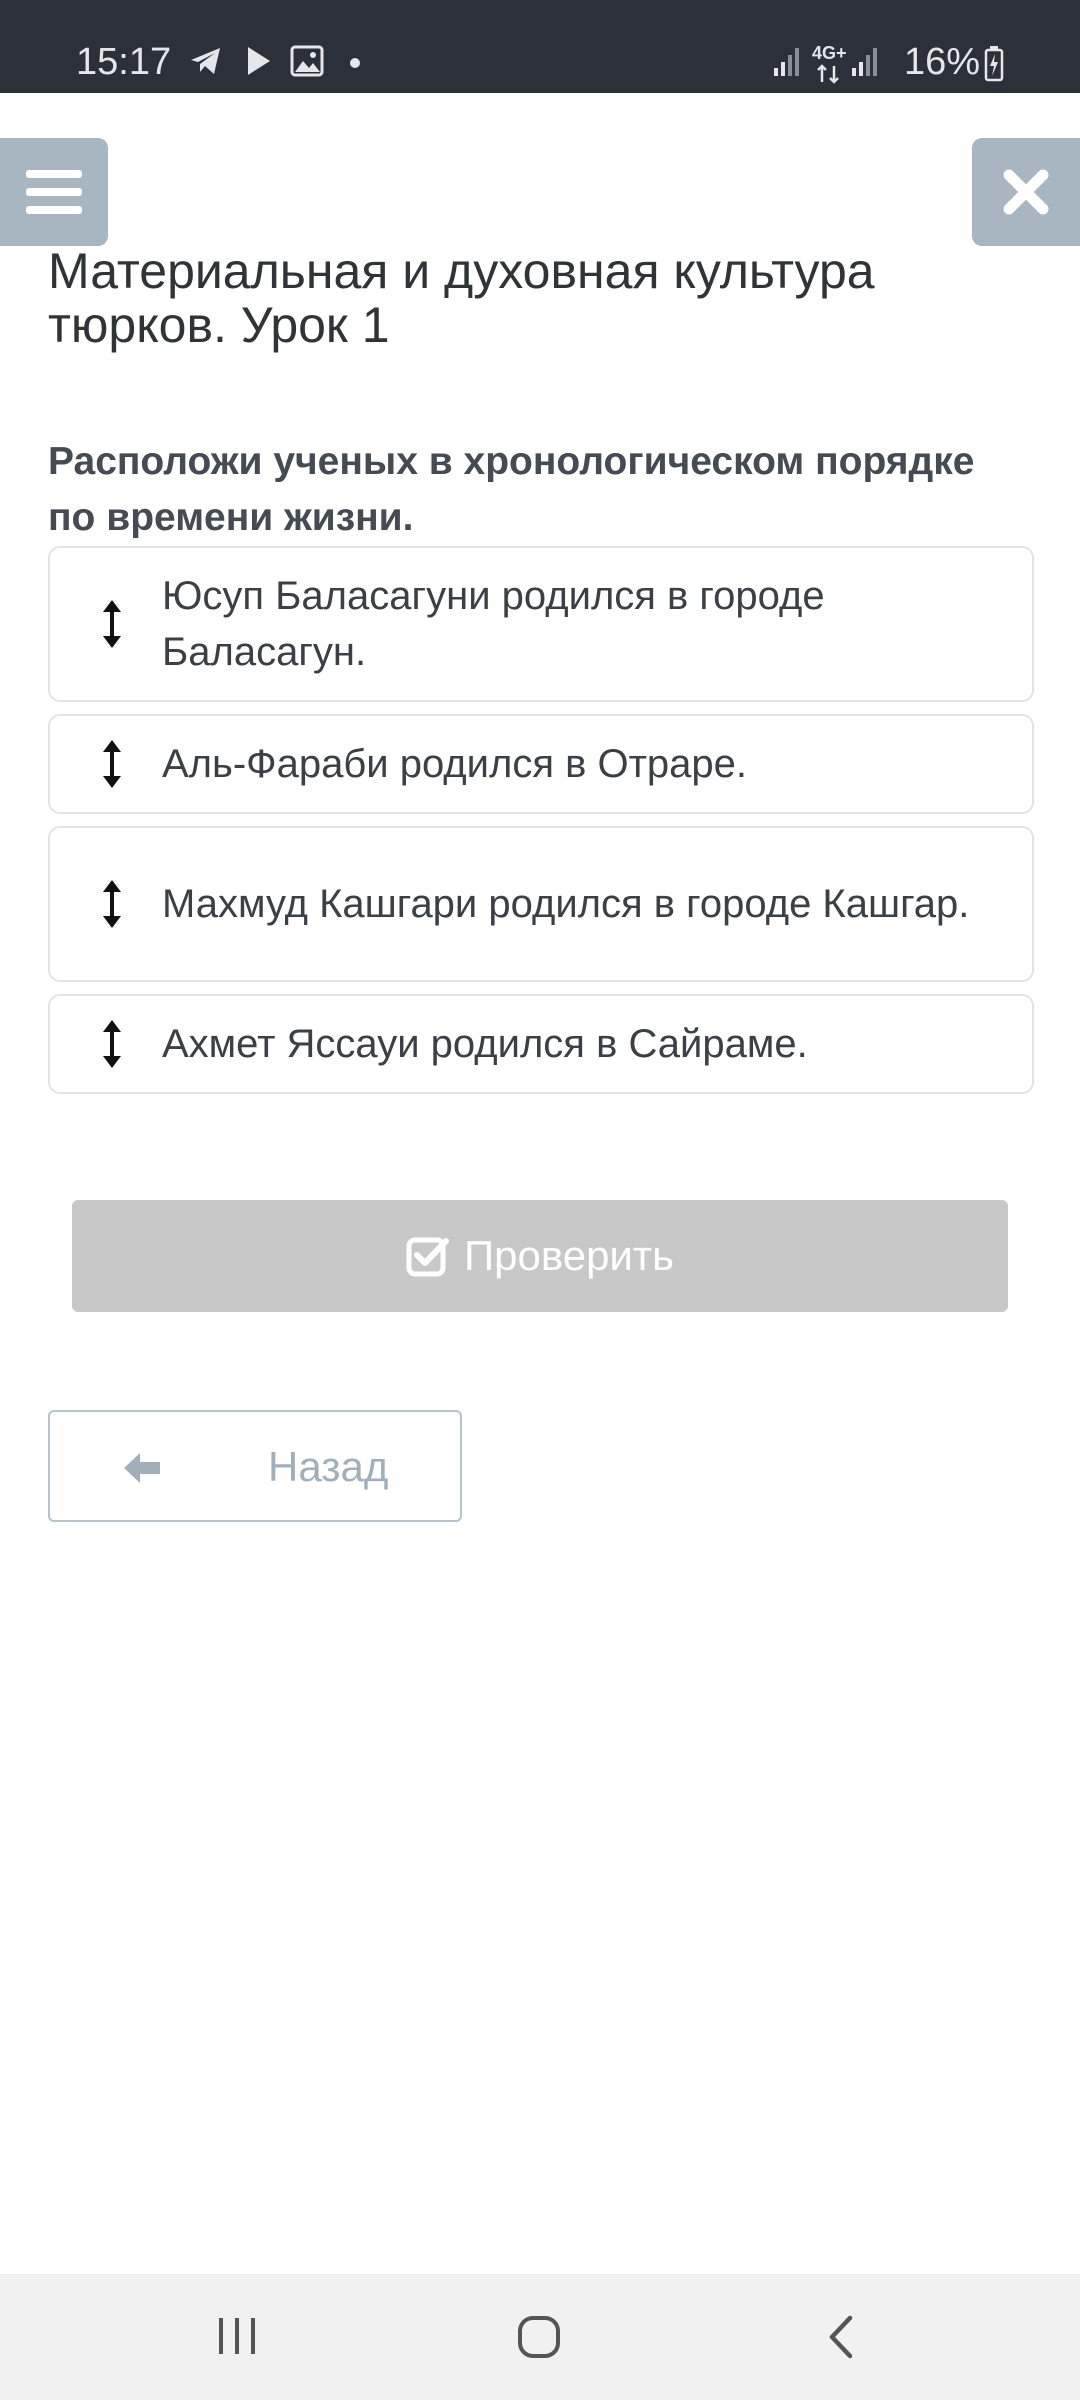  Describe the element at coordinates (427, 1257) in the screenshot. I see `check-square-icon` at that location.